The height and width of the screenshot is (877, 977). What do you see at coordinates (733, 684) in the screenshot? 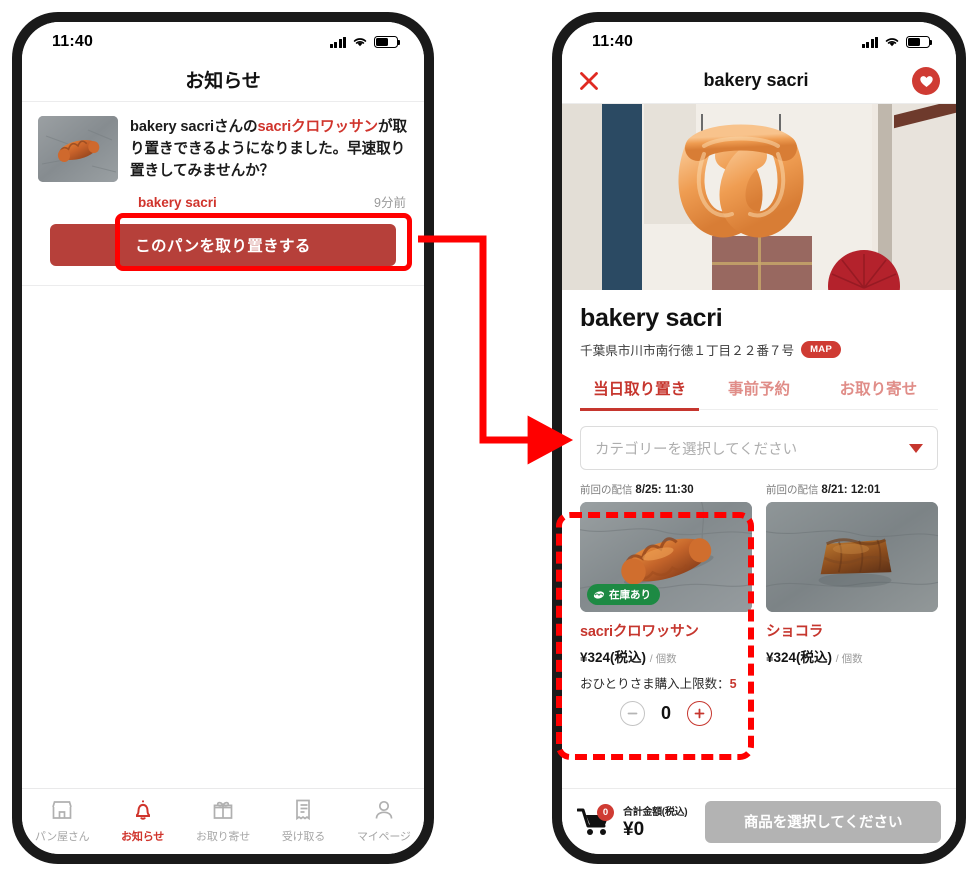
I see `product-limit-value: 5` at bounding box center [733, 684].